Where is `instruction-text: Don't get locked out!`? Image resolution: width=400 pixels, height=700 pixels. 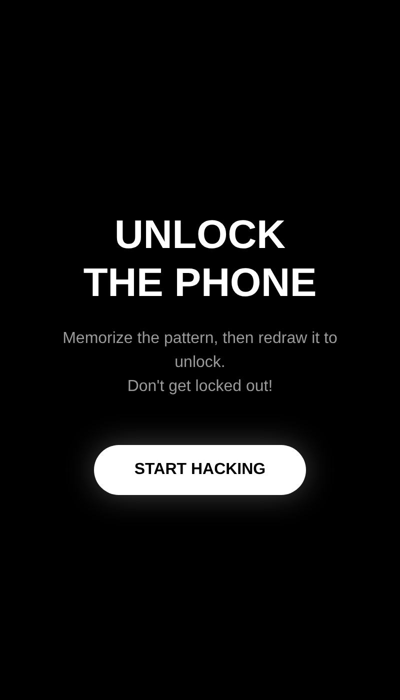
instruction-text: Don't get locked out! is located at coordinates (200, 387).